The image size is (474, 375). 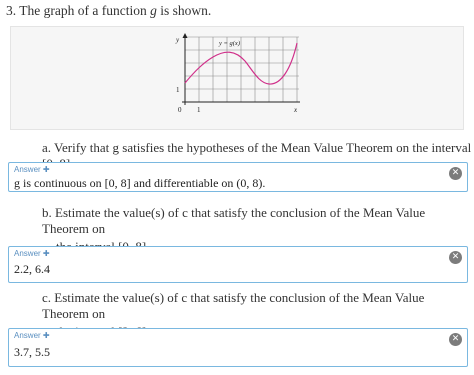 I want to click on function-graph: y y = g(x) 1 0 1 x, so click(x=237, y=73).